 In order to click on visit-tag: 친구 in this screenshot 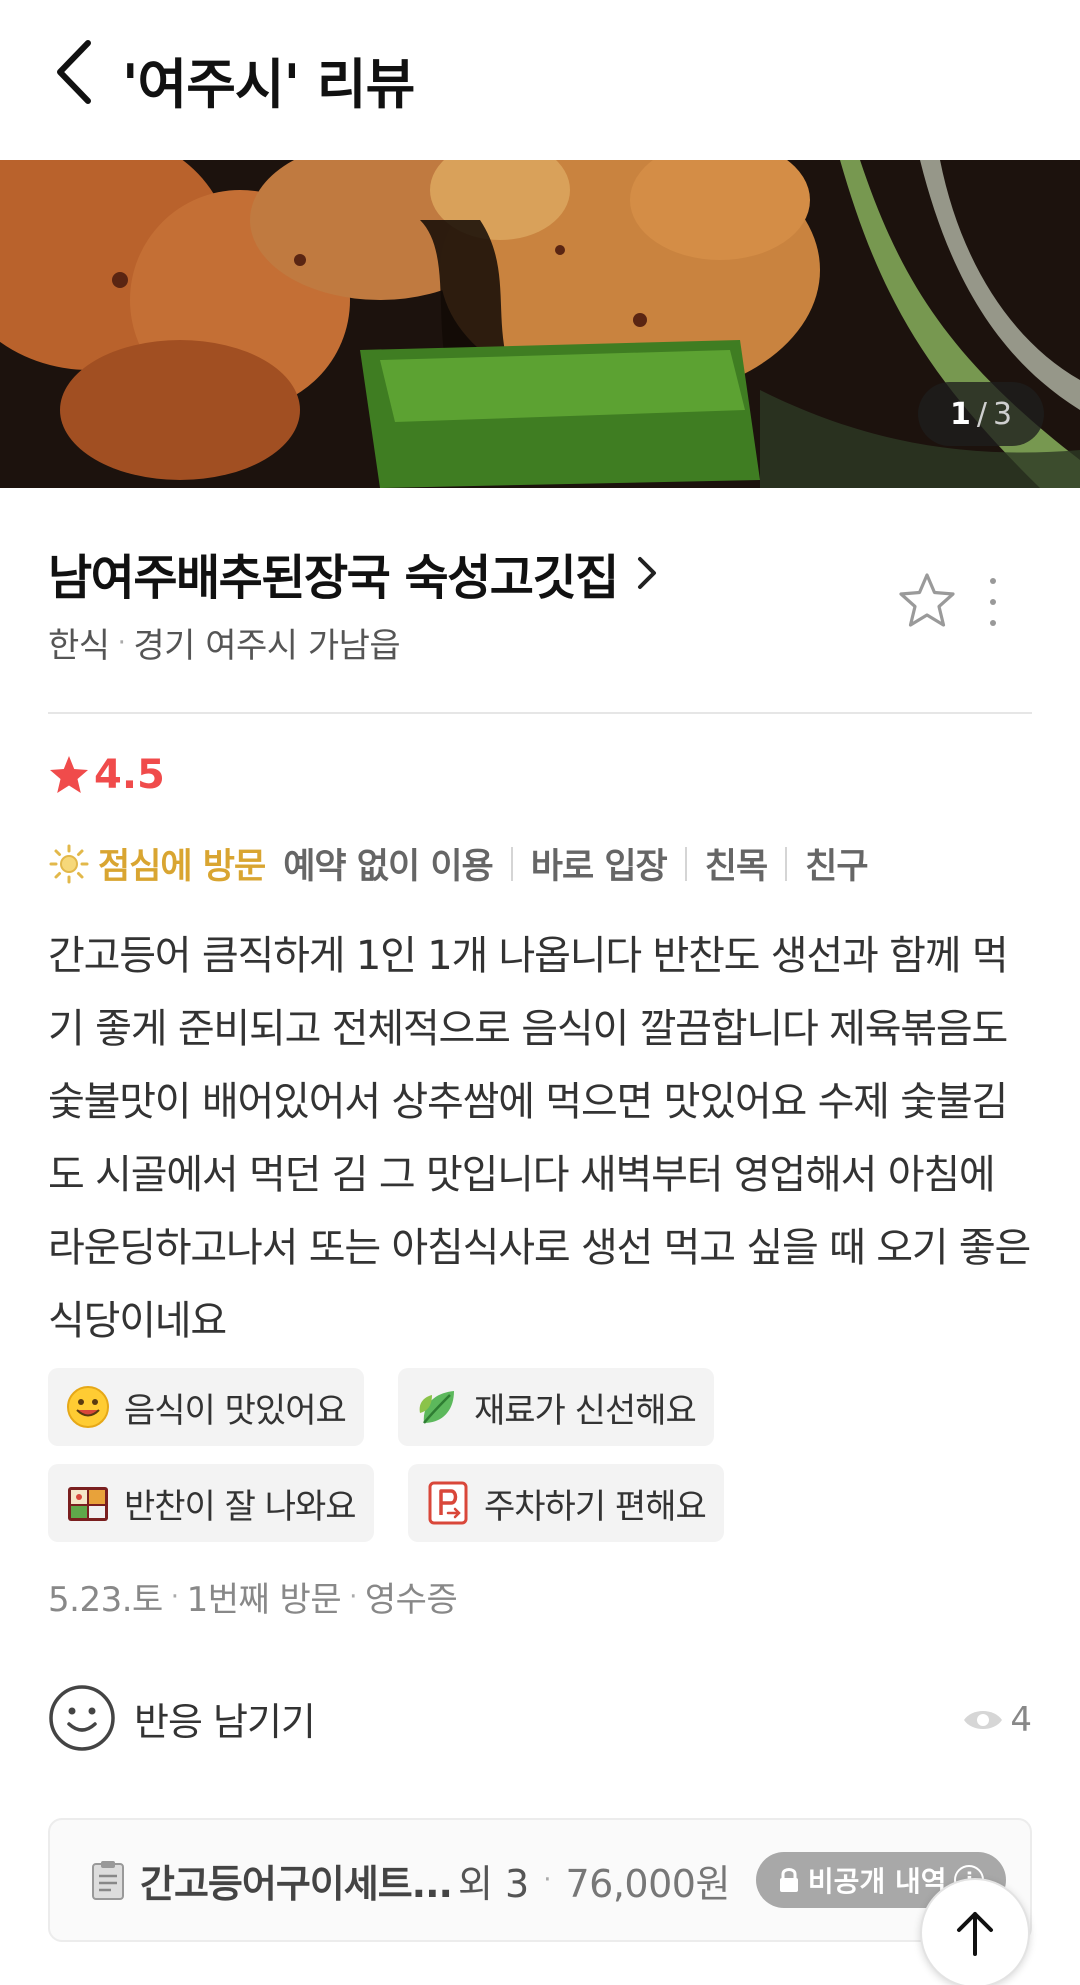, I will do `click(836, 867)`.